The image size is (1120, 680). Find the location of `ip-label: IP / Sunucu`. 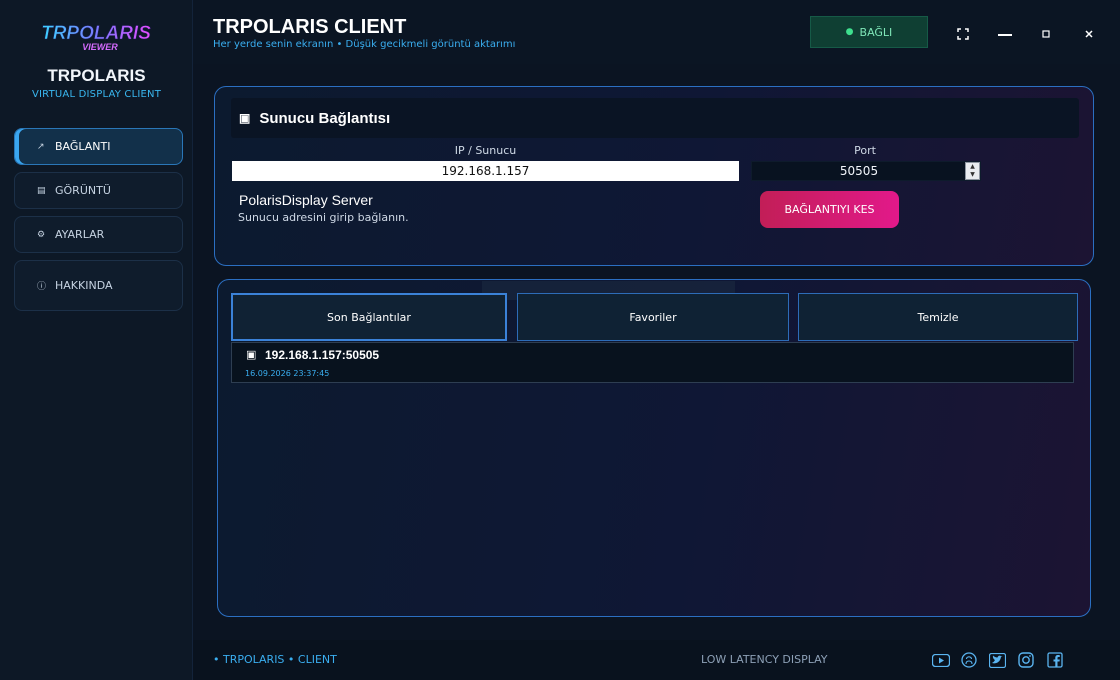

ip-label: IP / Sunucu is located at coordinates (485, 150).